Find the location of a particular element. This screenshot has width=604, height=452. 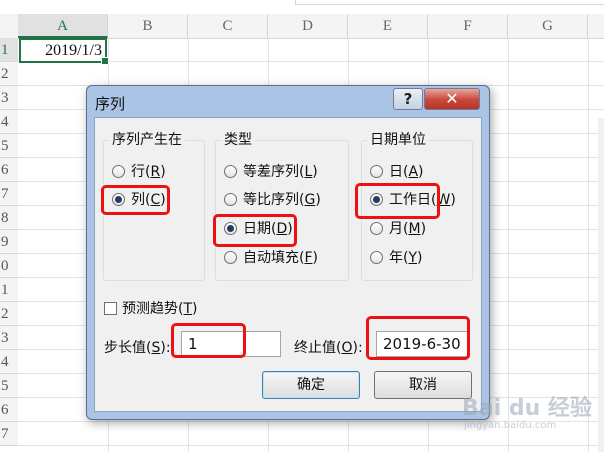

column-header-a: A is located at coordinates (63, 26).